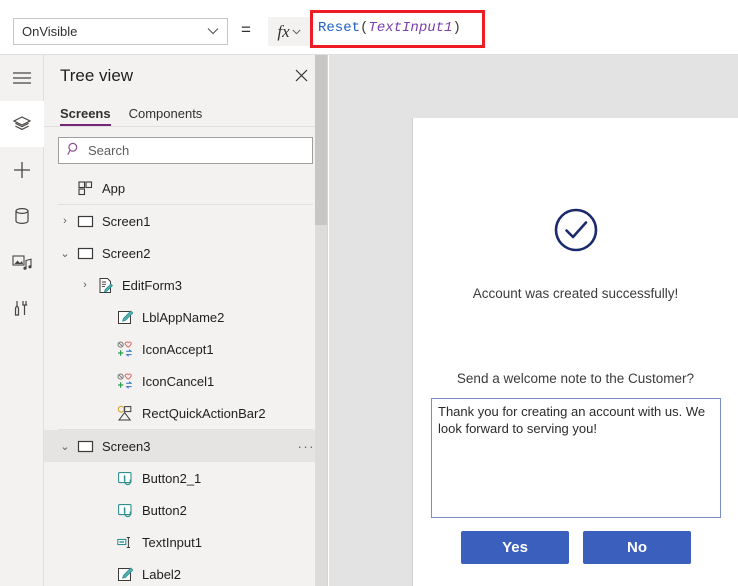  What do you see at coordinates (204, 413) in the screenshot?
I see `tree-item-label: RectQuickActionBar2` at bounding box center [204, 413].